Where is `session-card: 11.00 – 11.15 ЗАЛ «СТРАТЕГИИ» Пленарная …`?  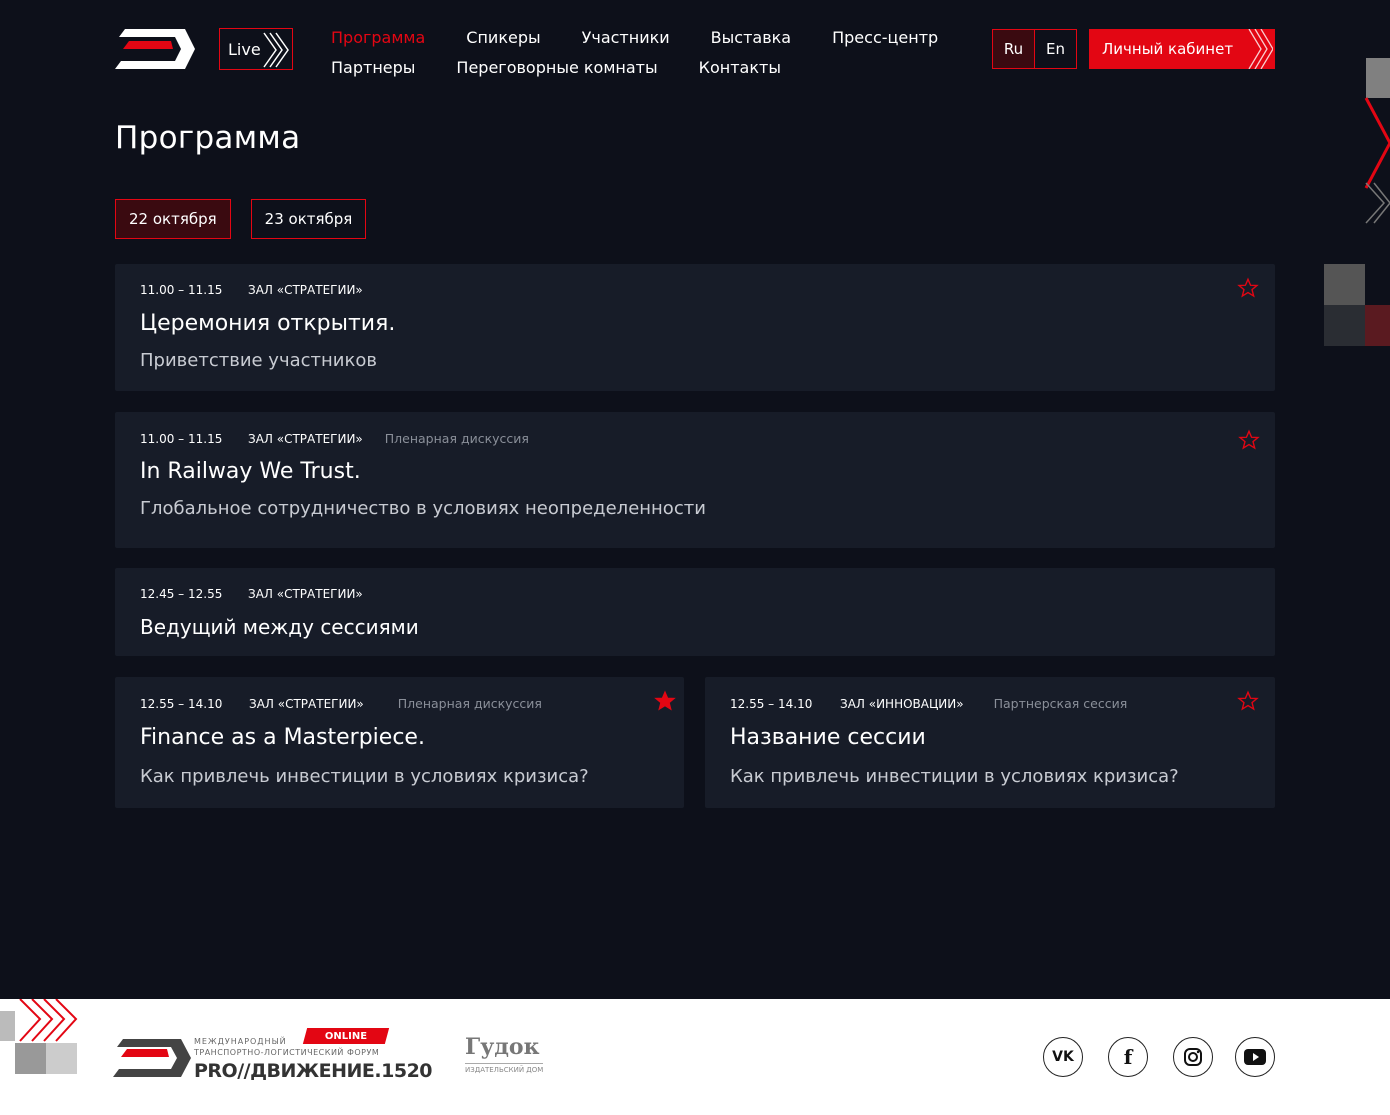 session-card: 11.00 – 11.15 ЗАЛ «СТРАТЕГИИ» Пленарная … is located at coordinates (695, 480).